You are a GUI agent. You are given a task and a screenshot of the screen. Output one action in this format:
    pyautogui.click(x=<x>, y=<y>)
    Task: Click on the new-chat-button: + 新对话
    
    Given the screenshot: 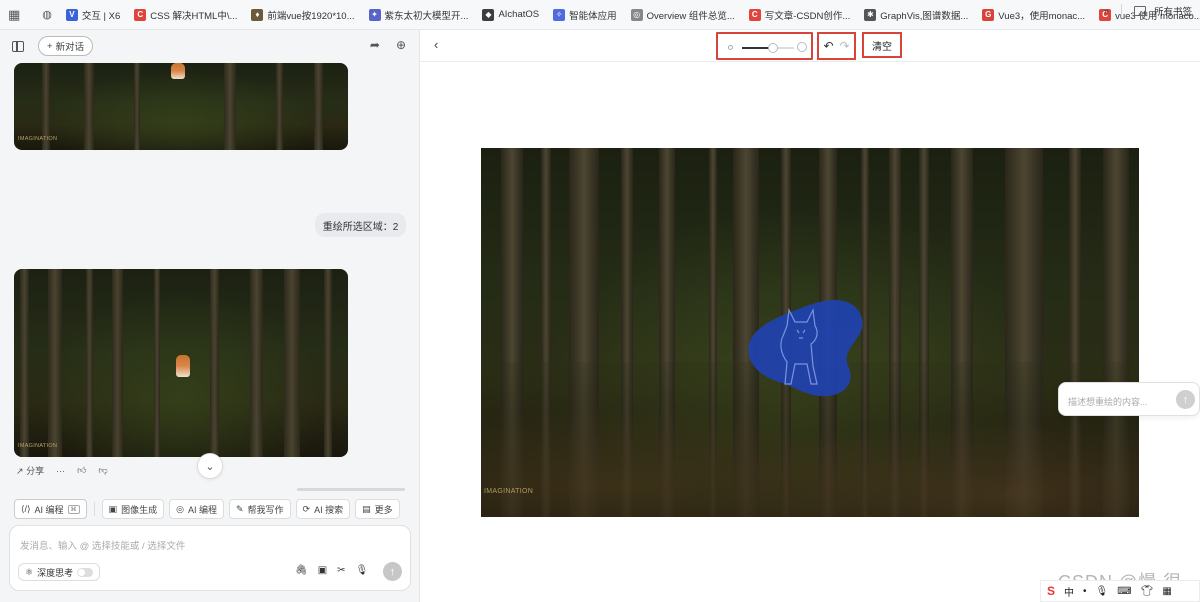 What is the action you would take?
    pyautogui.click(x=66, y=46)
    